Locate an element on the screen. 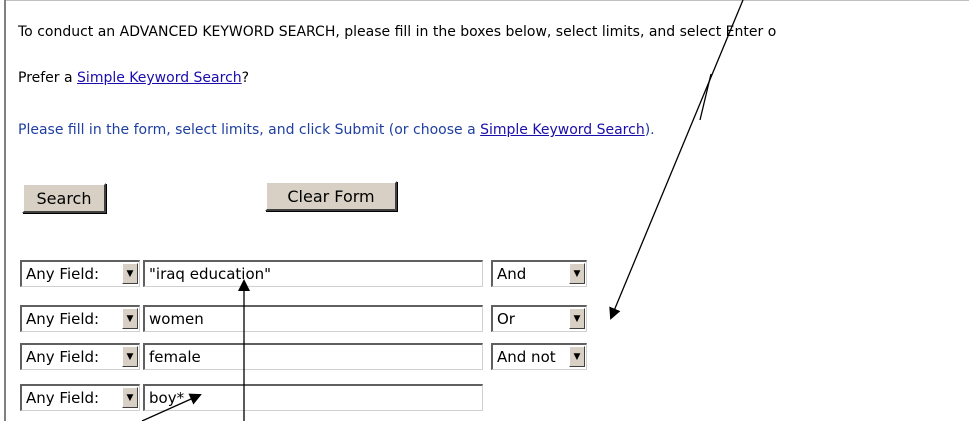  annotation-arrow-to-truncation is located at coordinates (171, 407).